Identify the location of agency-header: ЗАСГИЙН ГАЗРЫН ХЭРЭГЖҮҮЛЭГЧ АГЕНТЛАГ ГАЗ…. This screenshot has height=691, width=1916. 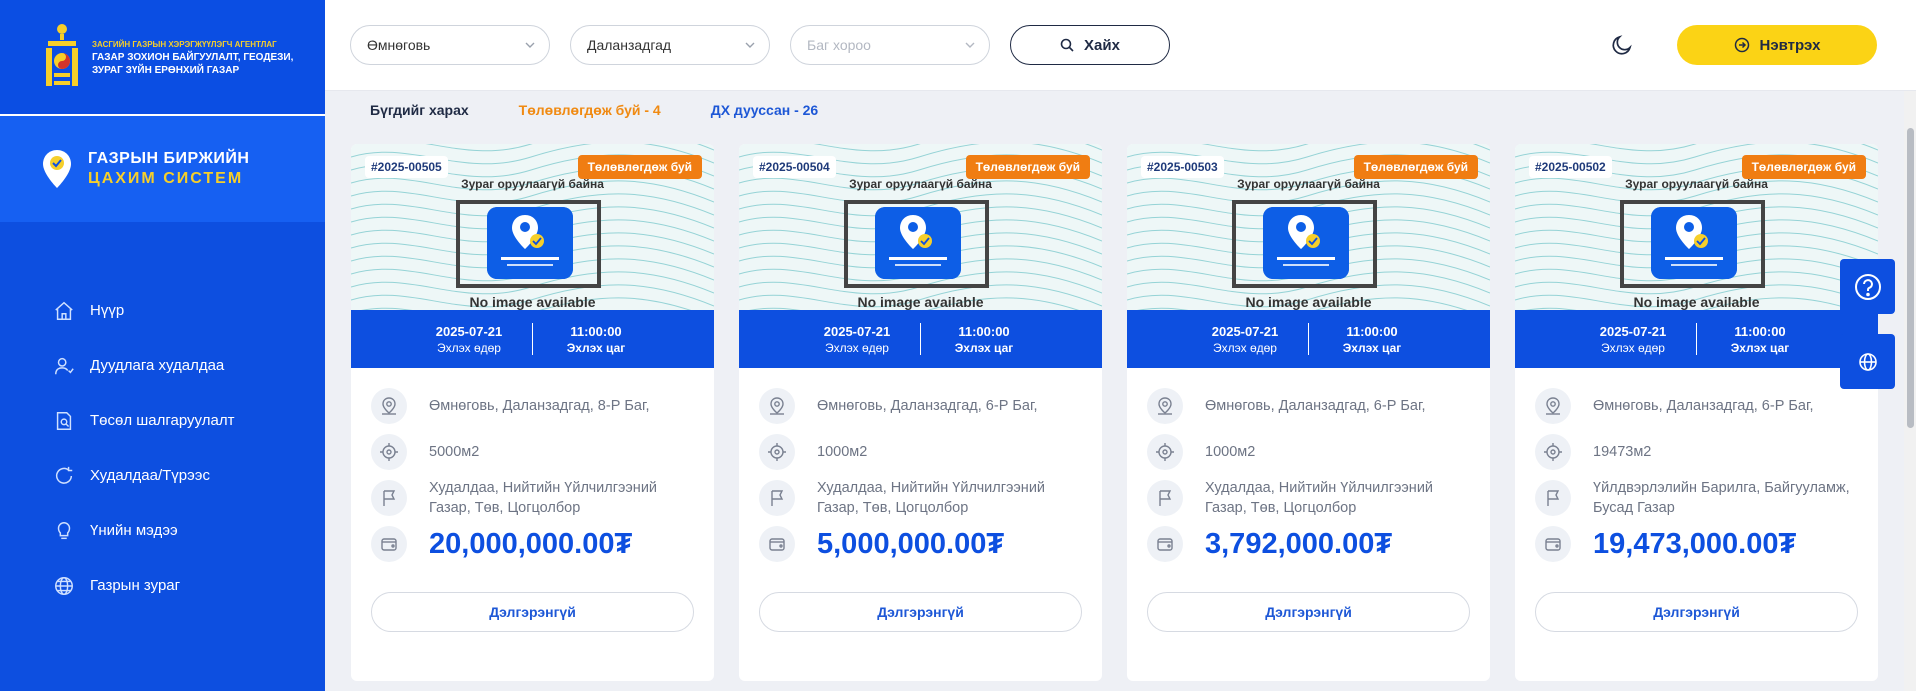
(162, 58).